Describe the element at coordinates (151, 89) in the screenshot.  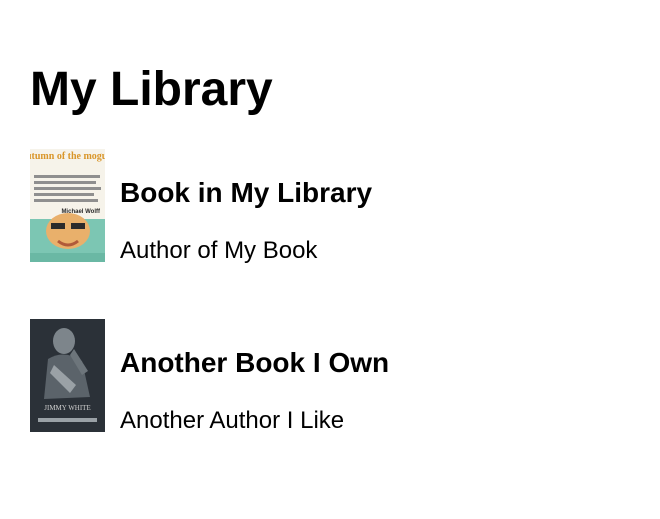
I see `page-title: My Library` at that location.